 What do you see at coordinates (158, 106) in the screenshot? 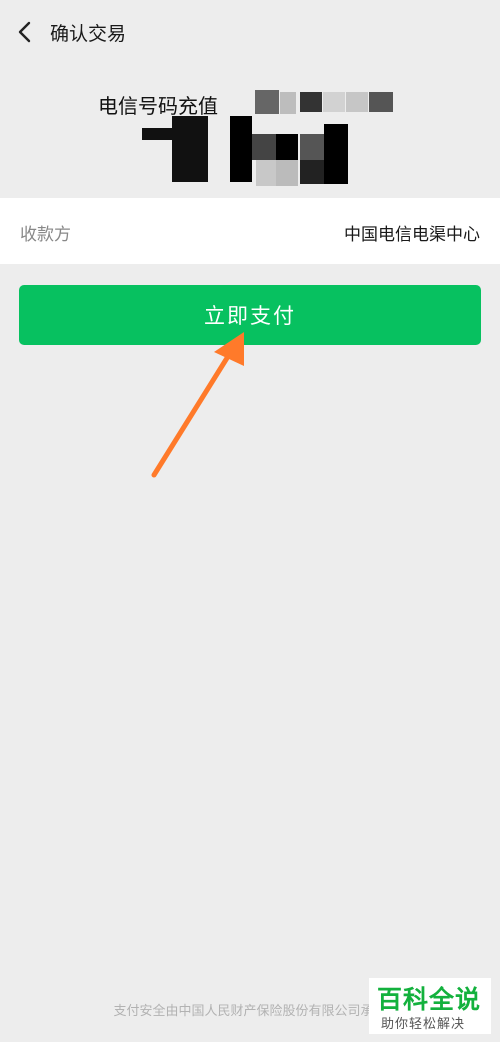
I see `product-name: 电信号码充值` at bounding box center [158, 106].